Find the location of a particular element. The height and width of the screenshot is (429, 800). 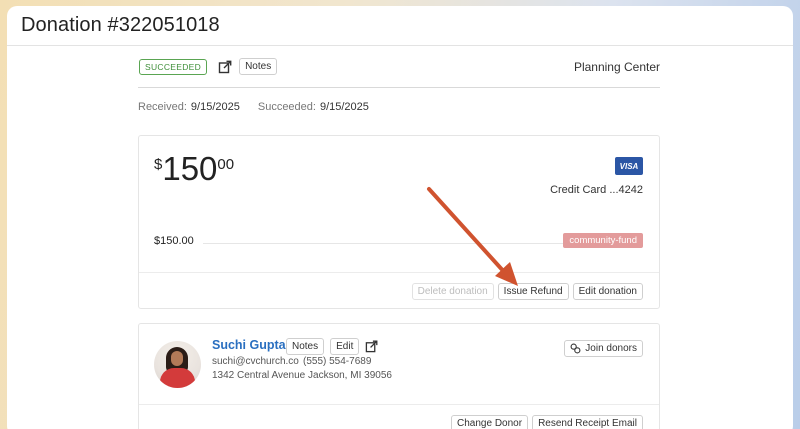

designation-amount: $150.00 is located at coordinates (174, 241).